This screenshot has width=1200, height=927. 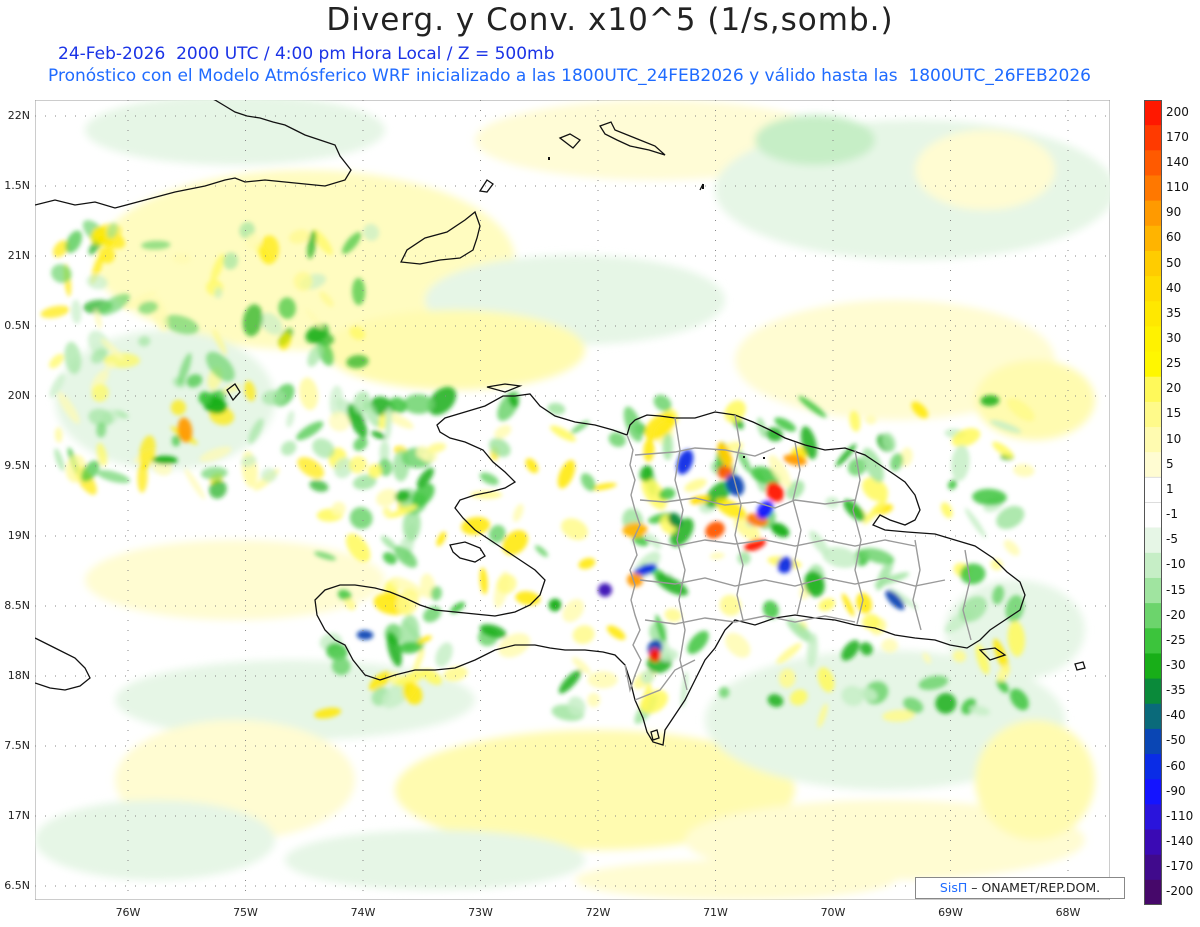 What do you see at coordinates (480, 912) in the screenshot?
I see `lon-label: 73W` at bounding box center [480, 912].